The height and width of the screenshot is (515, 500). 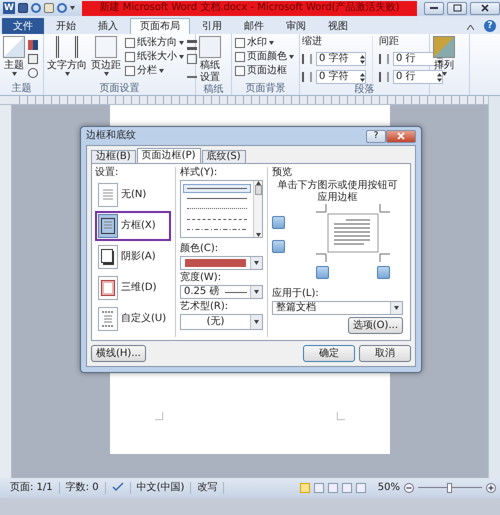 What do you see at coordinates (470, 27) in the screenshot?
I see `collapse-ribbon-icon` at bounding box center [470, 27].